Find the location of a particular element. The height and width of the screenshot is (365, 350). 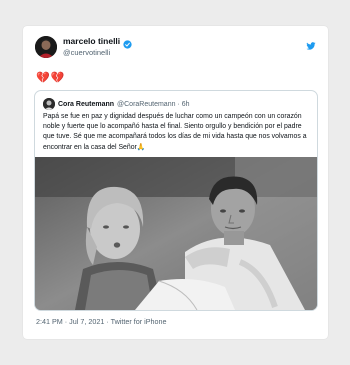

author-avatar is located at coordinates (46, 47).